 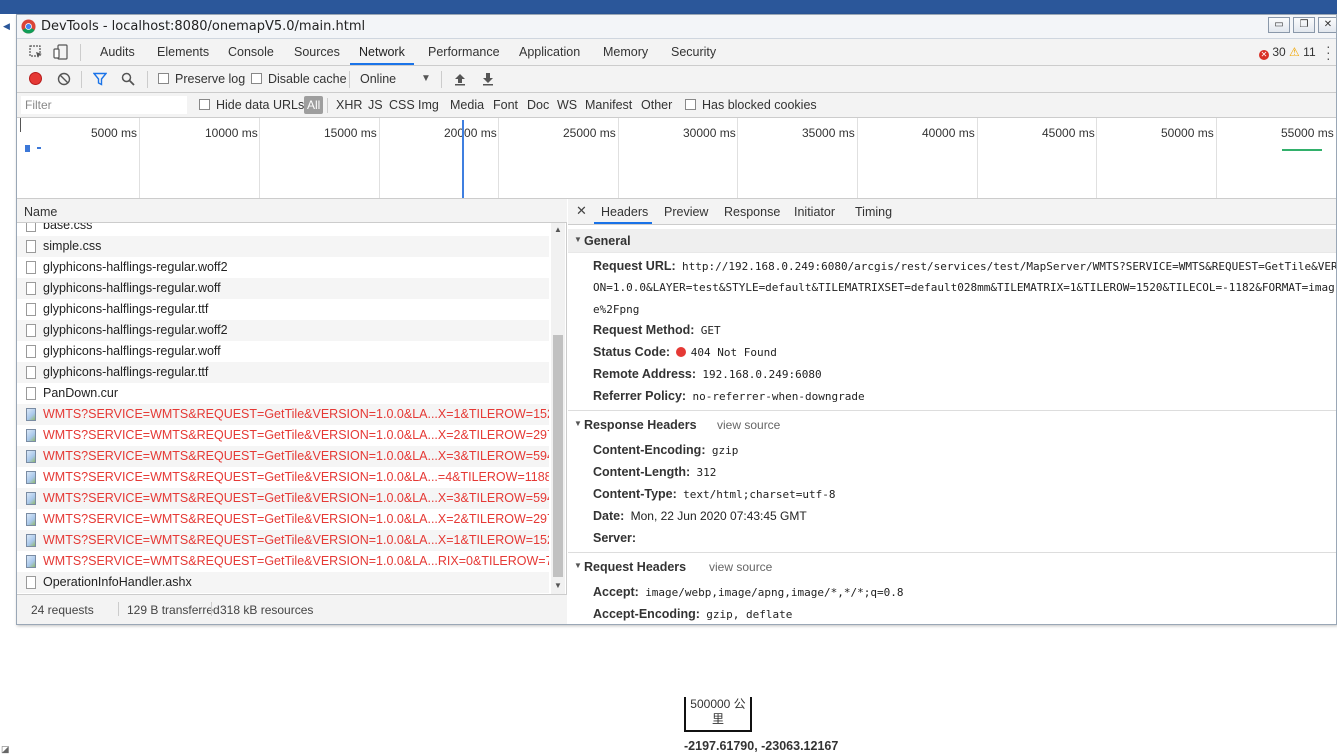 What do you see at coordinates (299, 79) in the screenshot?
I see `disable-cache-checkbox: Disable cache` at bounding box center [299, 79].